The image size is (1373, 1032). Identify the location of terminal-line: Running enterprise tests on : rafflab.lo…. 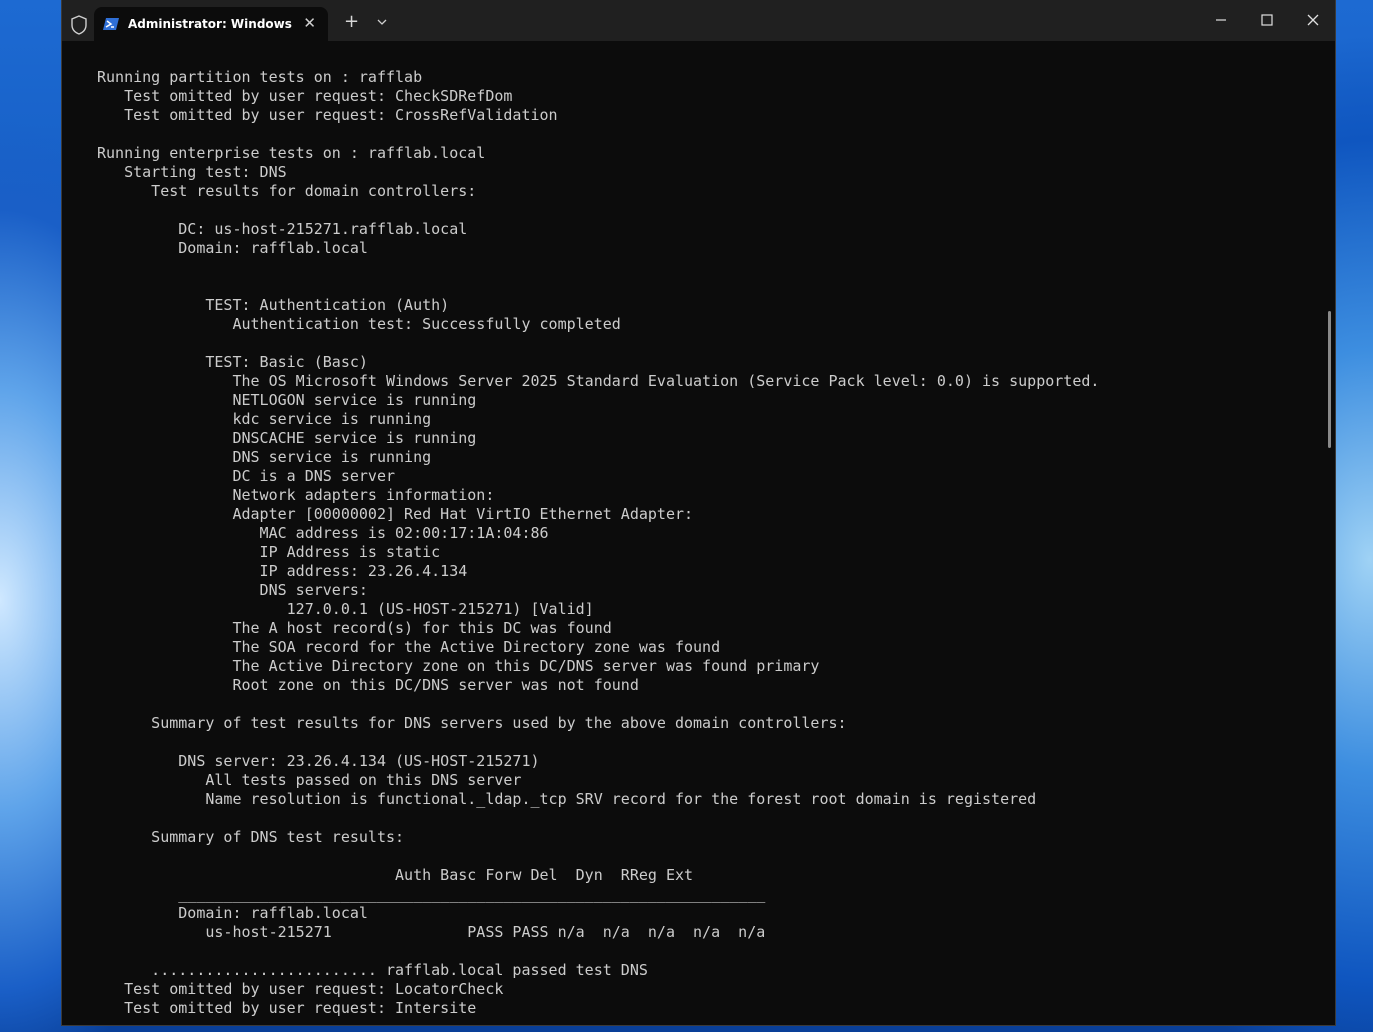
(291, 153).